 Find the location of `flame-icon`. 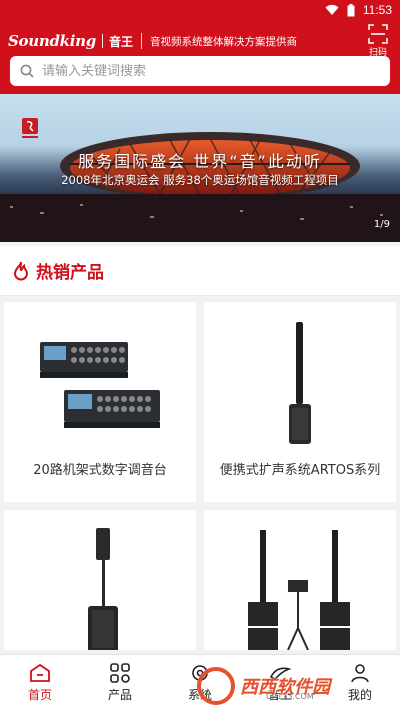

flame-icon is located at coordinates (21, 270).